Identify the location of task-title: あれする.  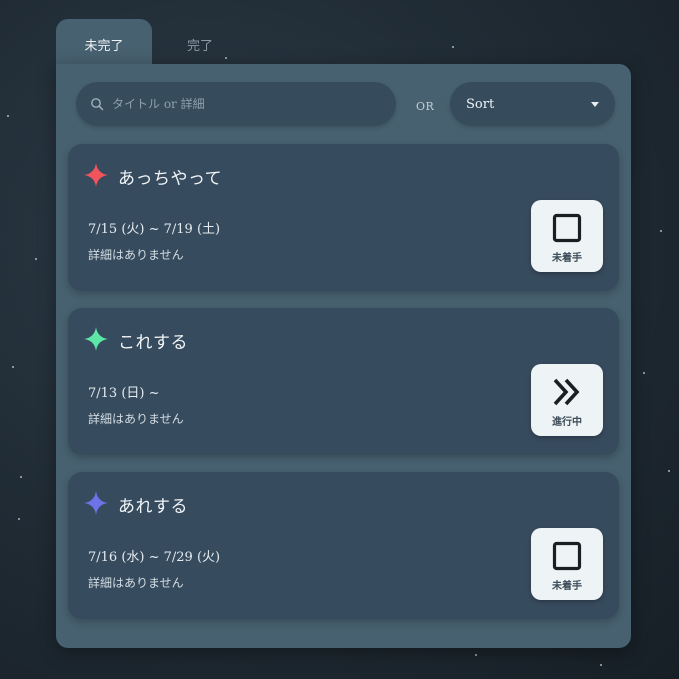
(153, 507).